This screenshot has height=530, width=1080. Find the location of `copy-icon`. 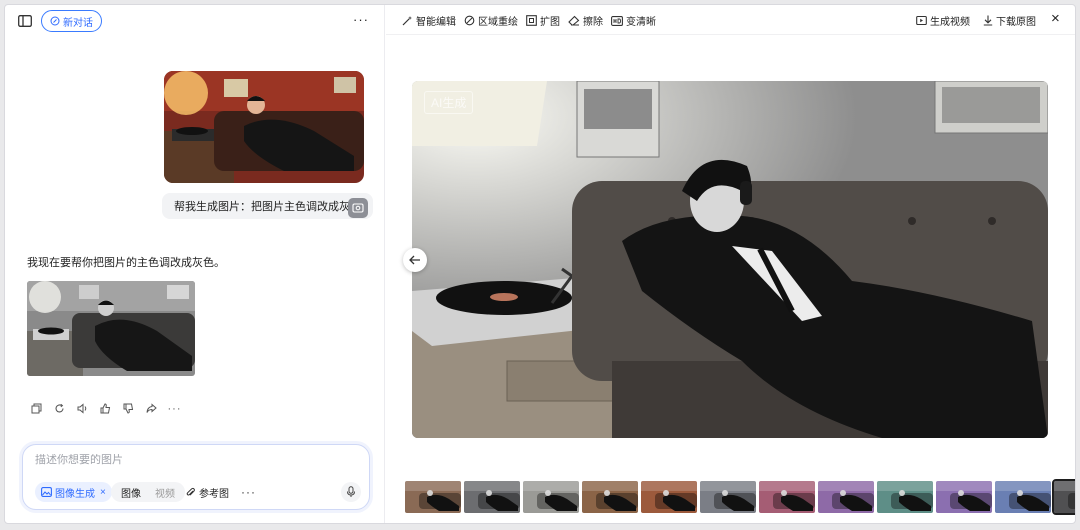

copy-icon is located at coordinates (36, 408).